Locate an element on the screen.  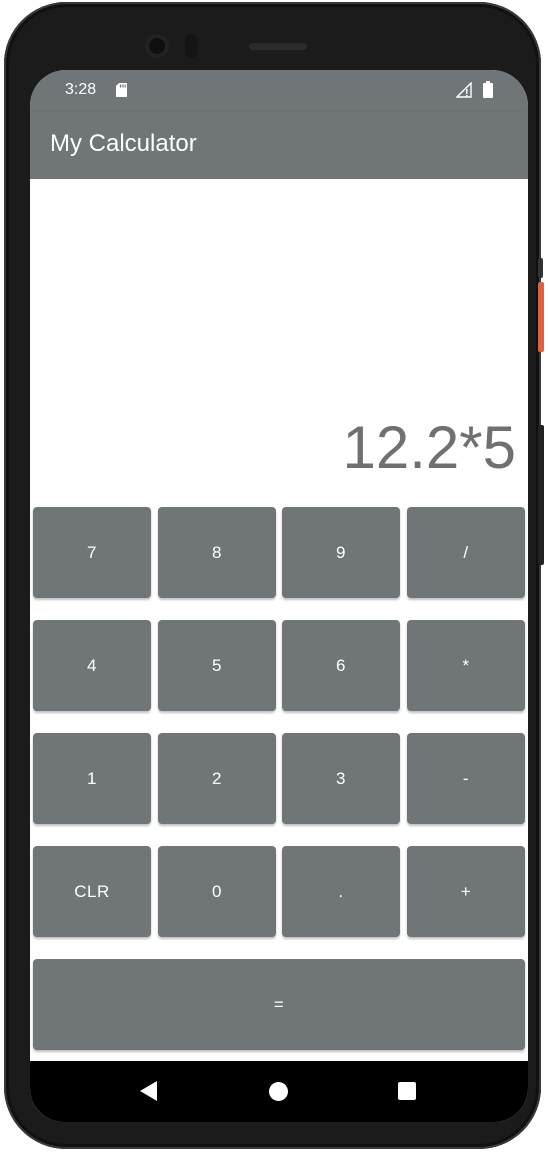
signal-icon is located at coordinates (464, 90).